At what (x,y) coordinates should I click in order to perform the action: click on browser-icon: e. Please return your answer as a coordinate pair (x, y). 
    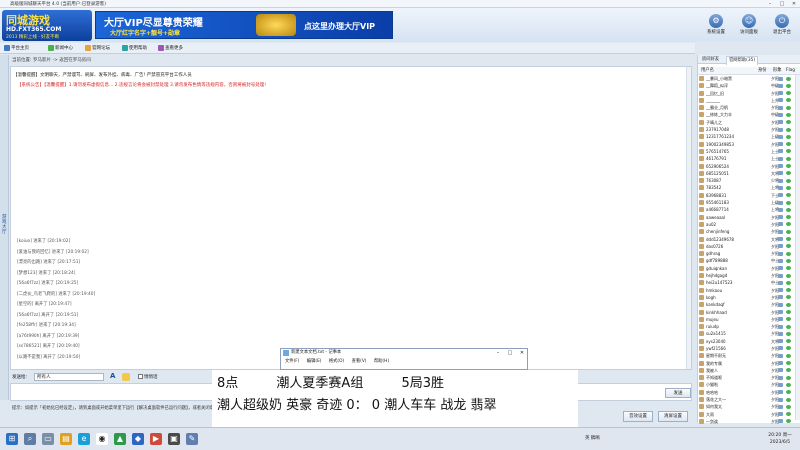
    Looking at the image, I should click on (84, 439).